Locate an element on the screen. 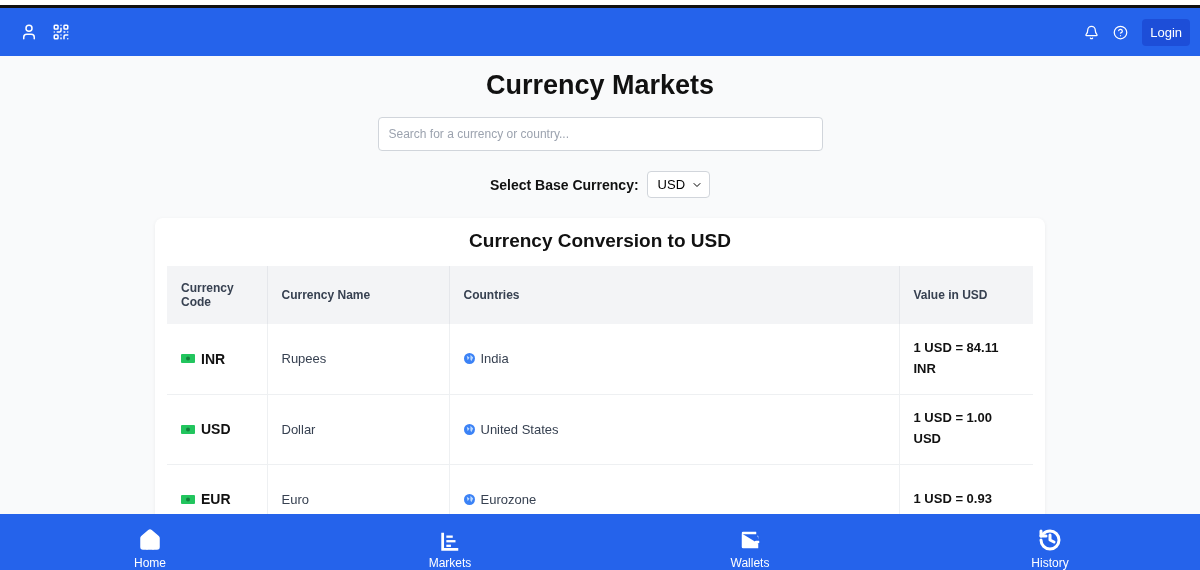  currency-code: USD is located at coordinates (216, 429).